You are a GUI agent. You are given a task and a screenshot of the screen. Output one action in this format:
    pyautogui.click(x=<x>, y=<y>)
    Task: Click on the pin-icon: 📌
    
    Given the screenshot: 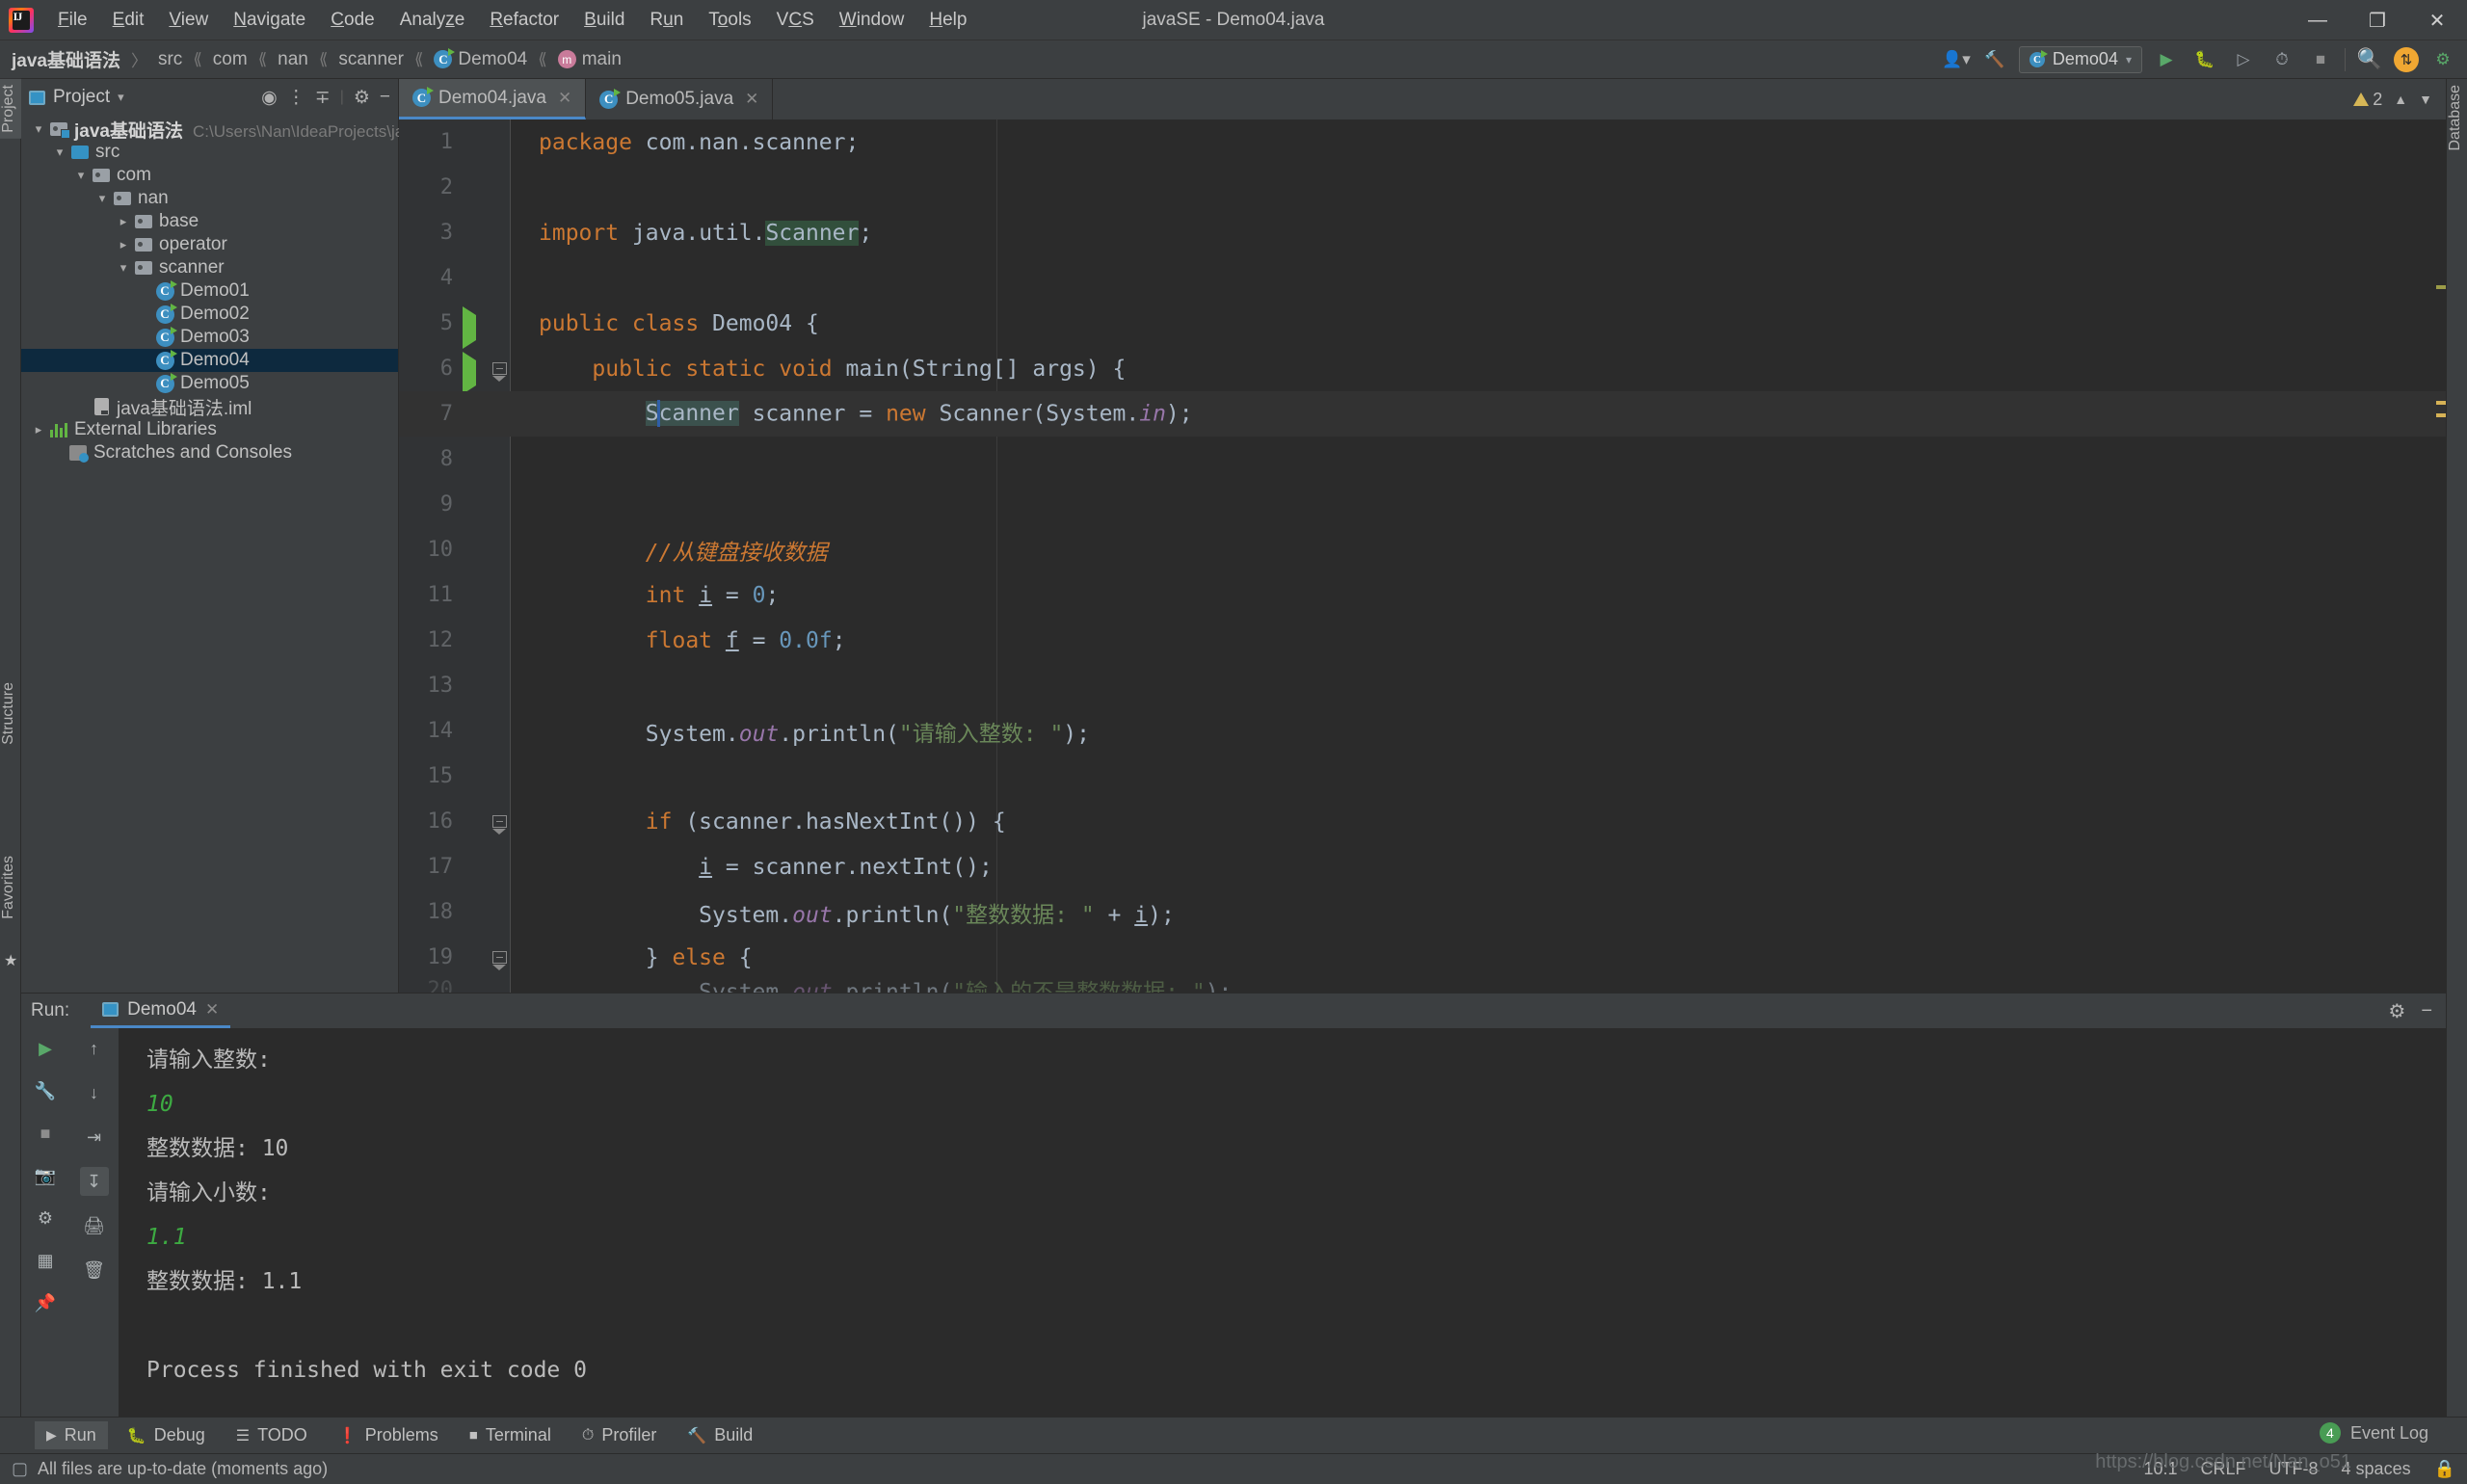 What is the action you would take?
    pyautogui.click(x=45, y=1302)
    